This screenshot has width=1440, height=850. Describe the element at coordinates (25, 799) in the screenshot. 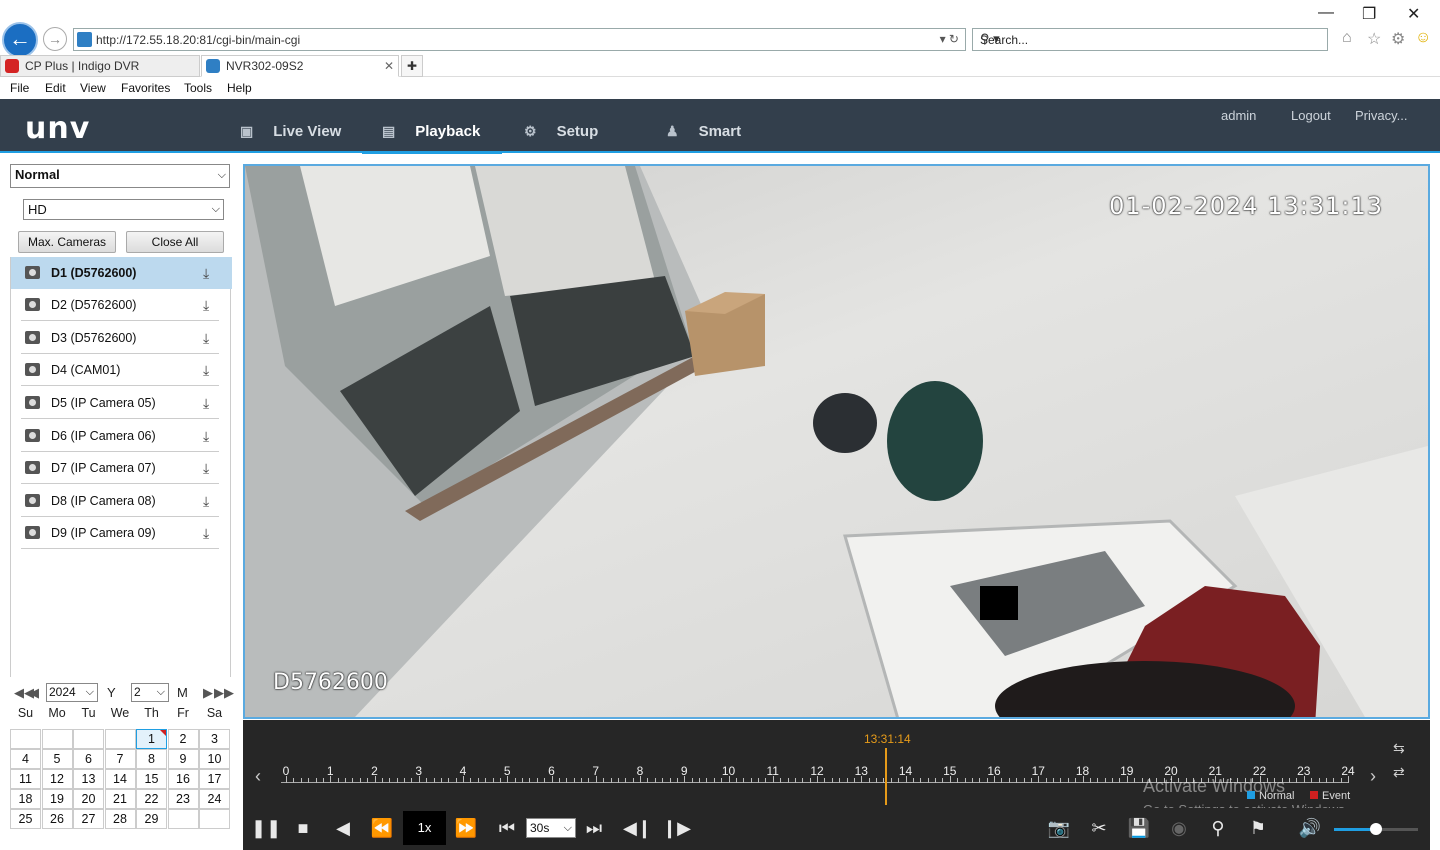

I see `calendar-day: 18` at that location.